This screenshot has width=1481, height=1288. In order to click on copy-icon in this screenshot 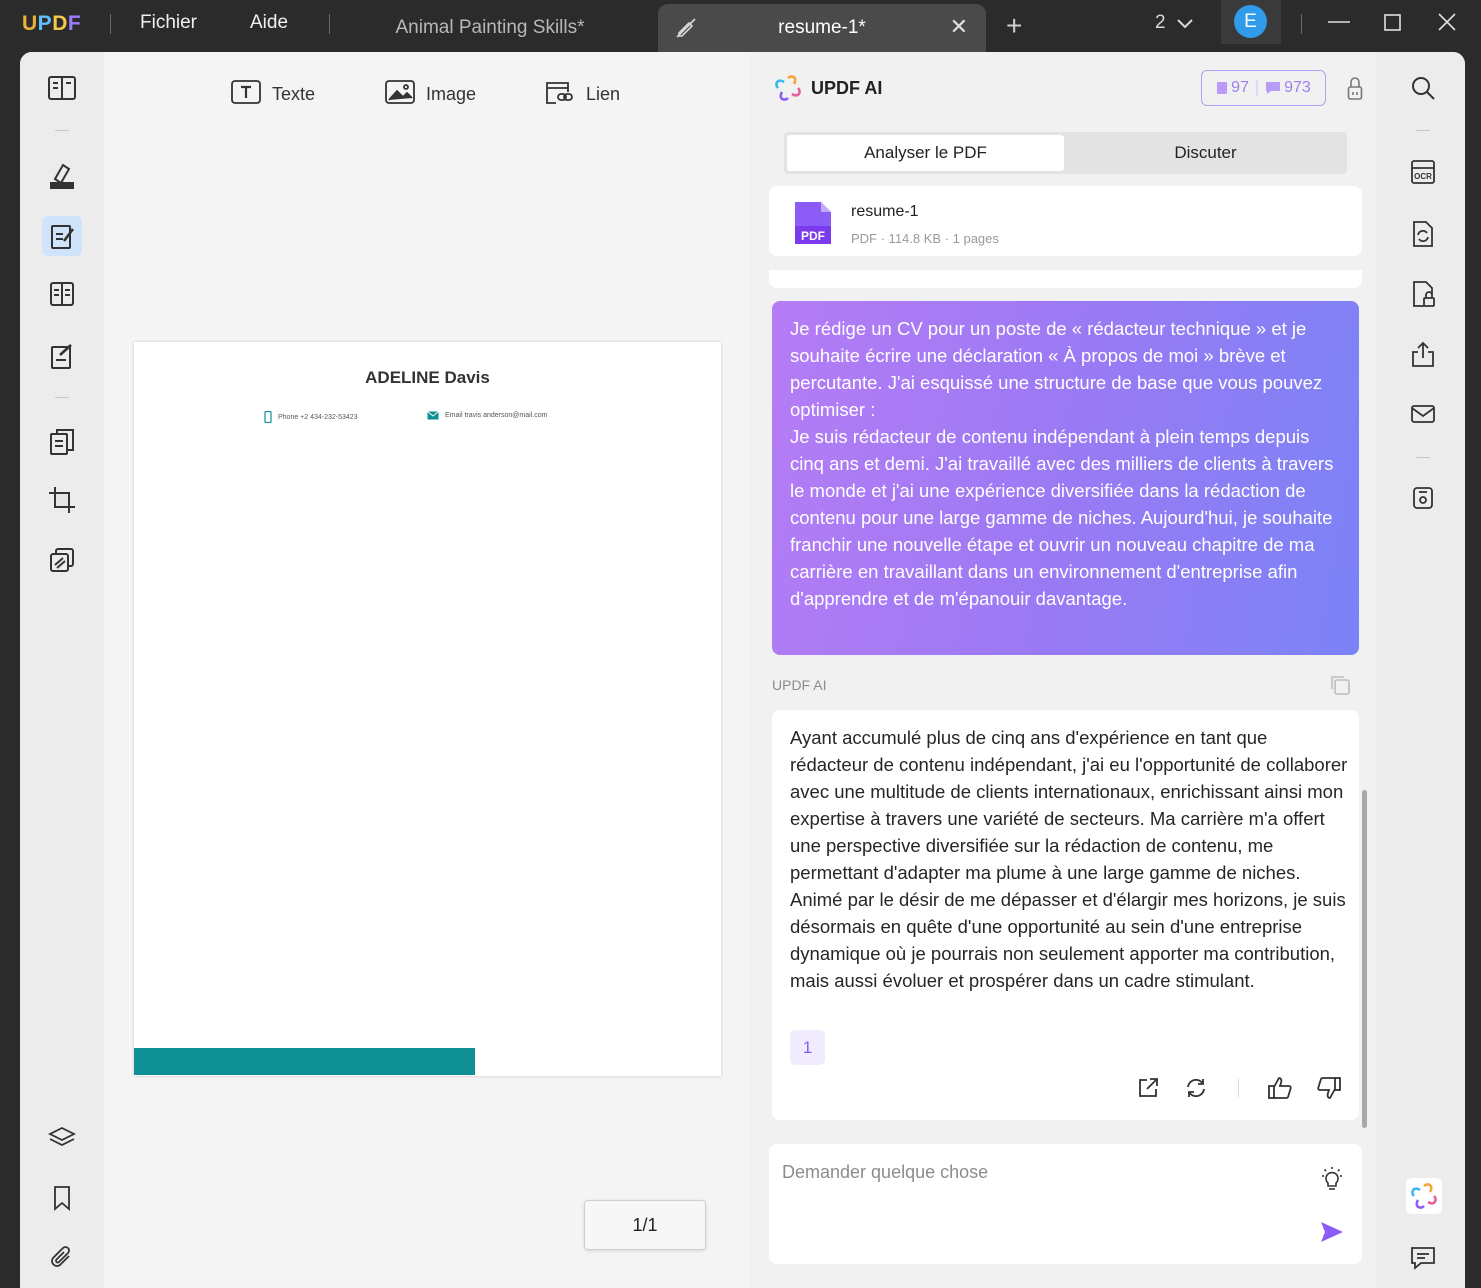, I will do `click(1340, 687)`.